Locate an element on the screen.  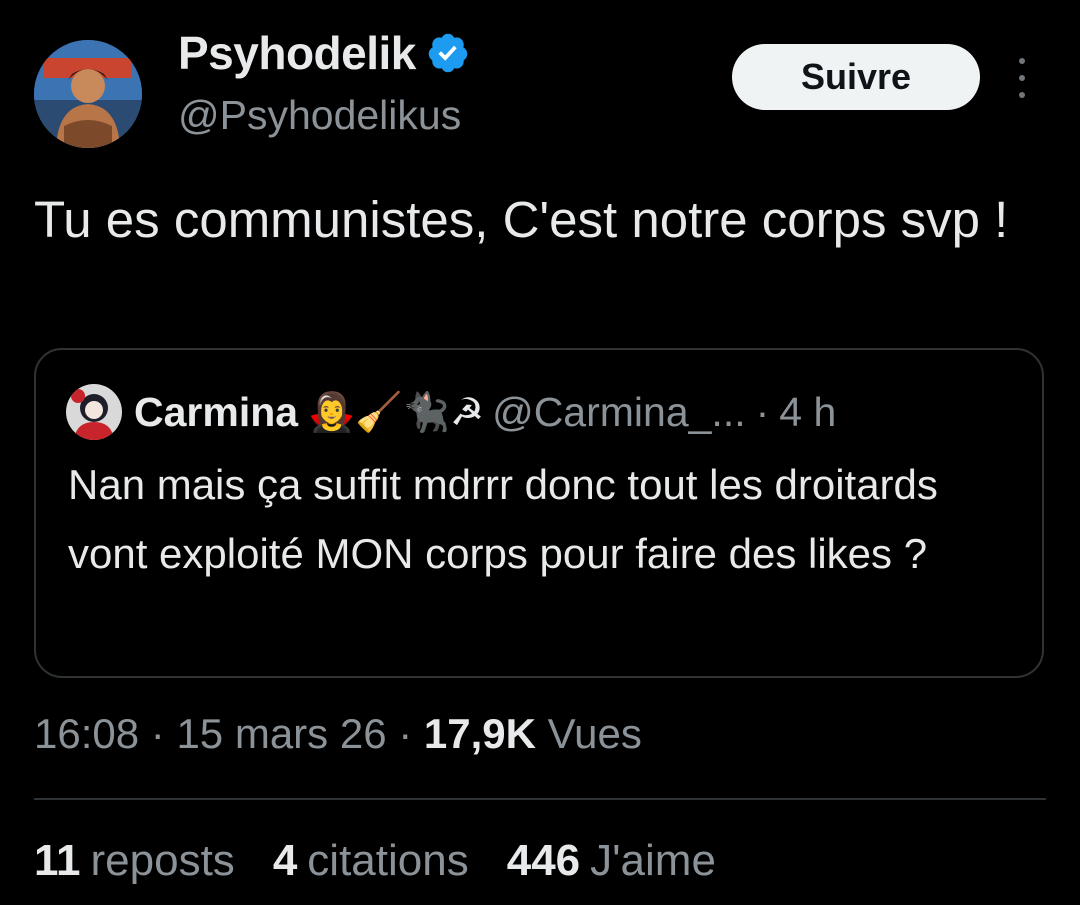
views-label: Vues is located at coordinates (595, 733).